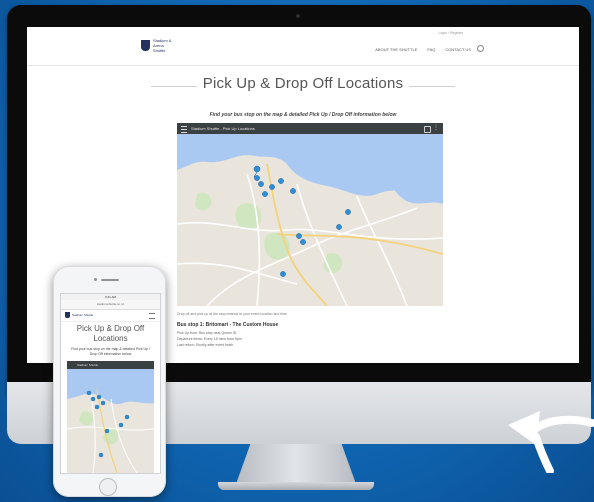 The height and width of the screenshot is (502, 594). I want to click on phone-embedded-map: Stadium Shuttle, so click(110, 417).